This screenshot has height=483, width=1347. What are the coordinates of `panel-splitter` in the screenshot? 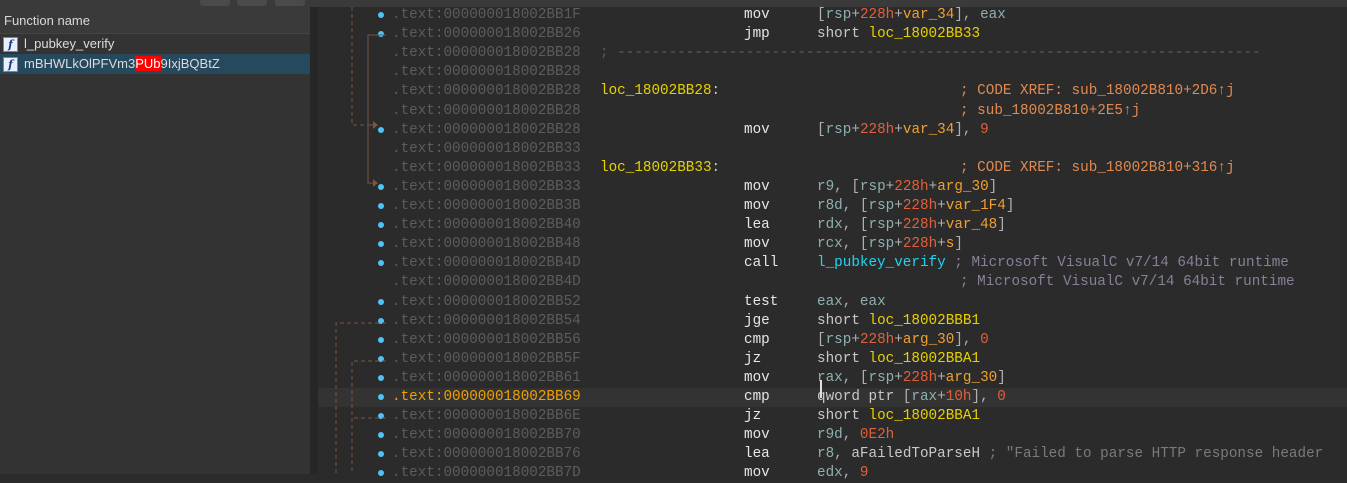 It's located at (314, 240).